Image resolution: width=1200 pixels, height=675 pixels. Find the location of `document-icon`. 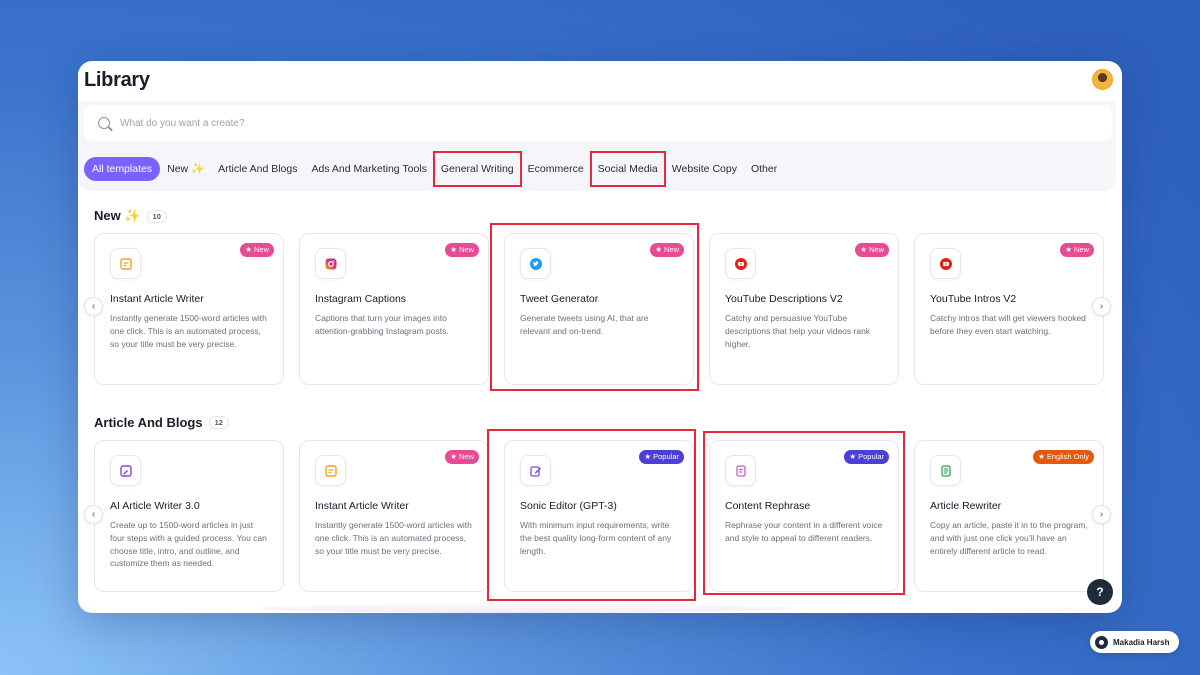

document-icon is located at coordinates (740, 470).